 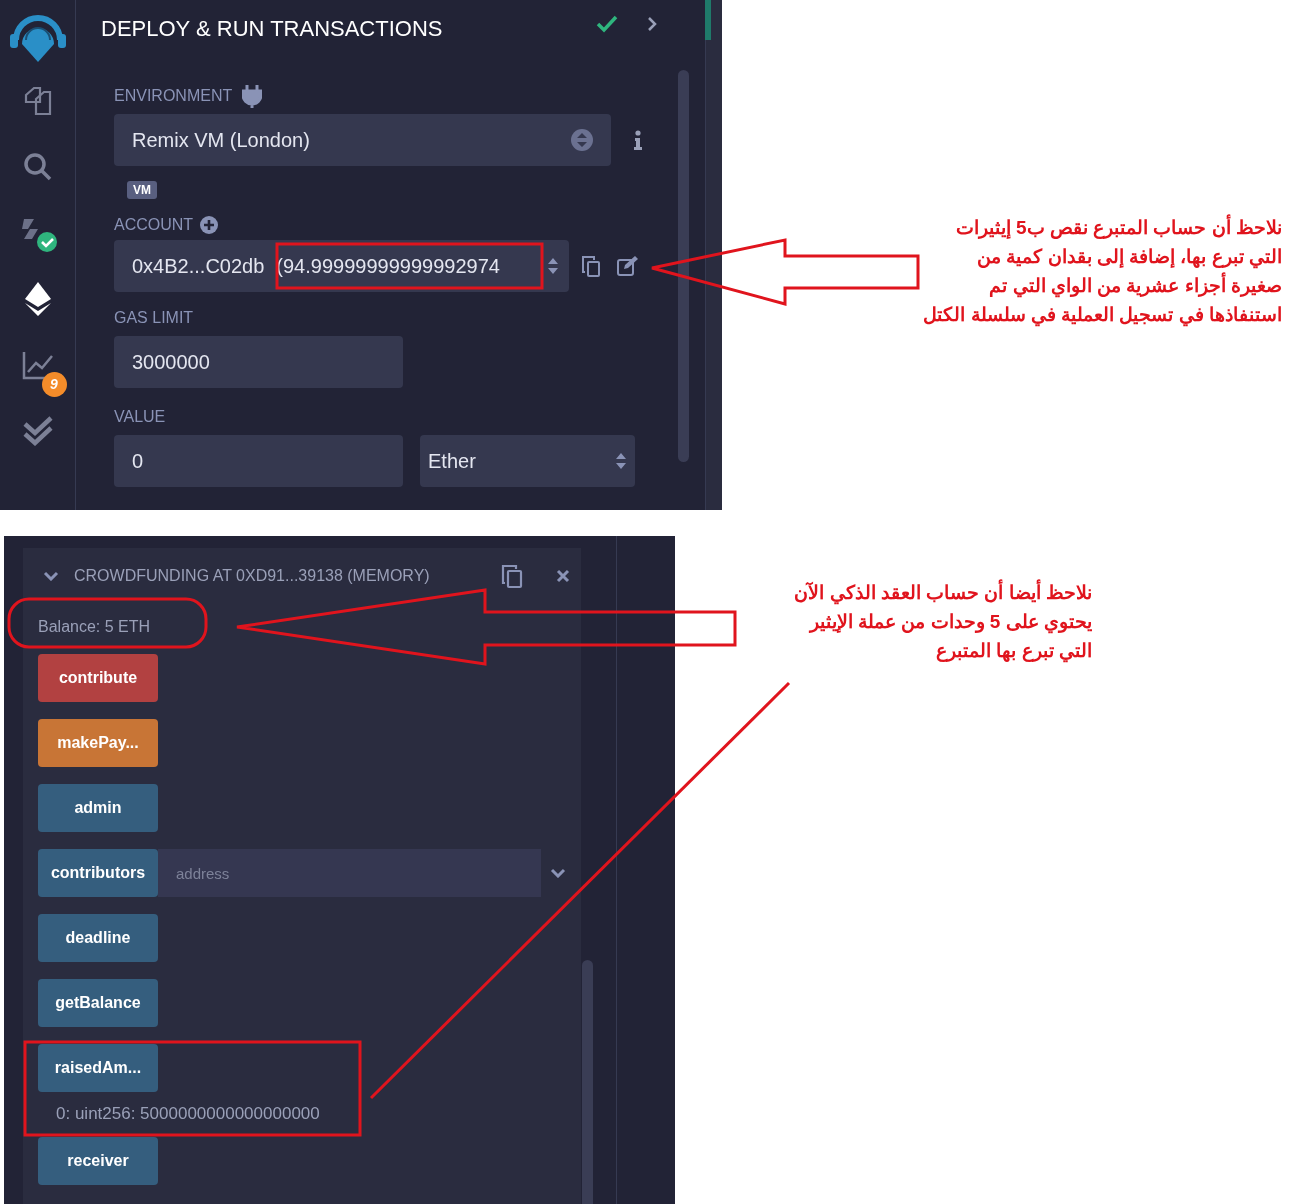 I want to click on function-button: contributors, so click(x=98, y=873).